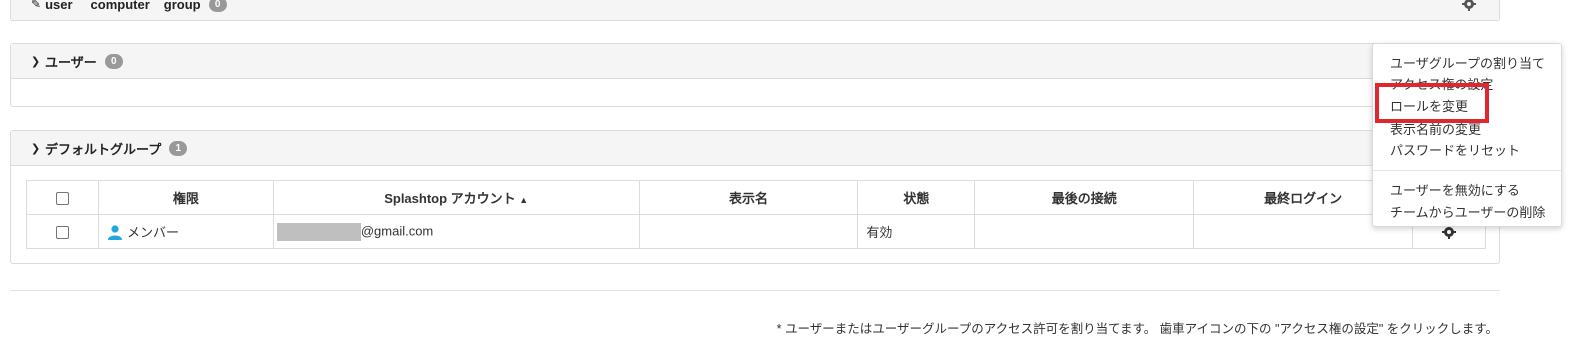 The height and width of the screenshot is (346, 1586). I want to click on top-label-computer: computer, so click(120, 6).